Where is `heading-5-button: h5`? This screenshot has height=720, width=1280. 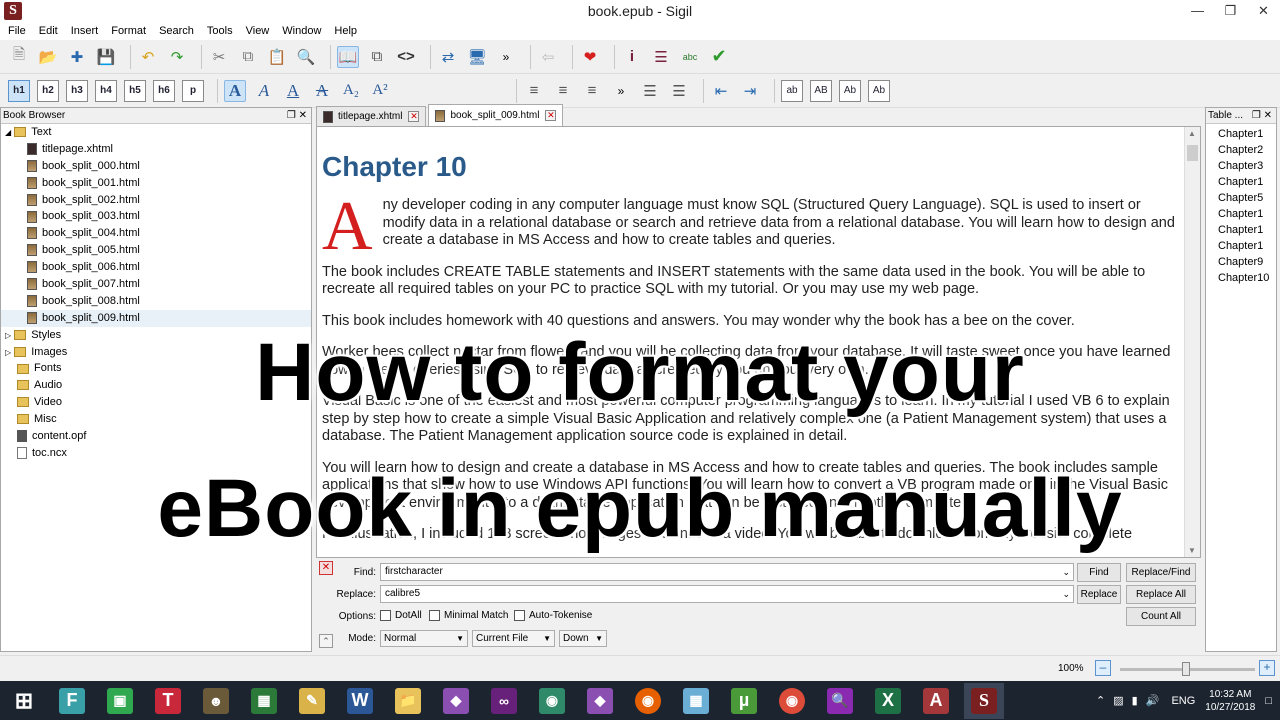 heading-5-button: h5 is located at coordinates (135, 90).